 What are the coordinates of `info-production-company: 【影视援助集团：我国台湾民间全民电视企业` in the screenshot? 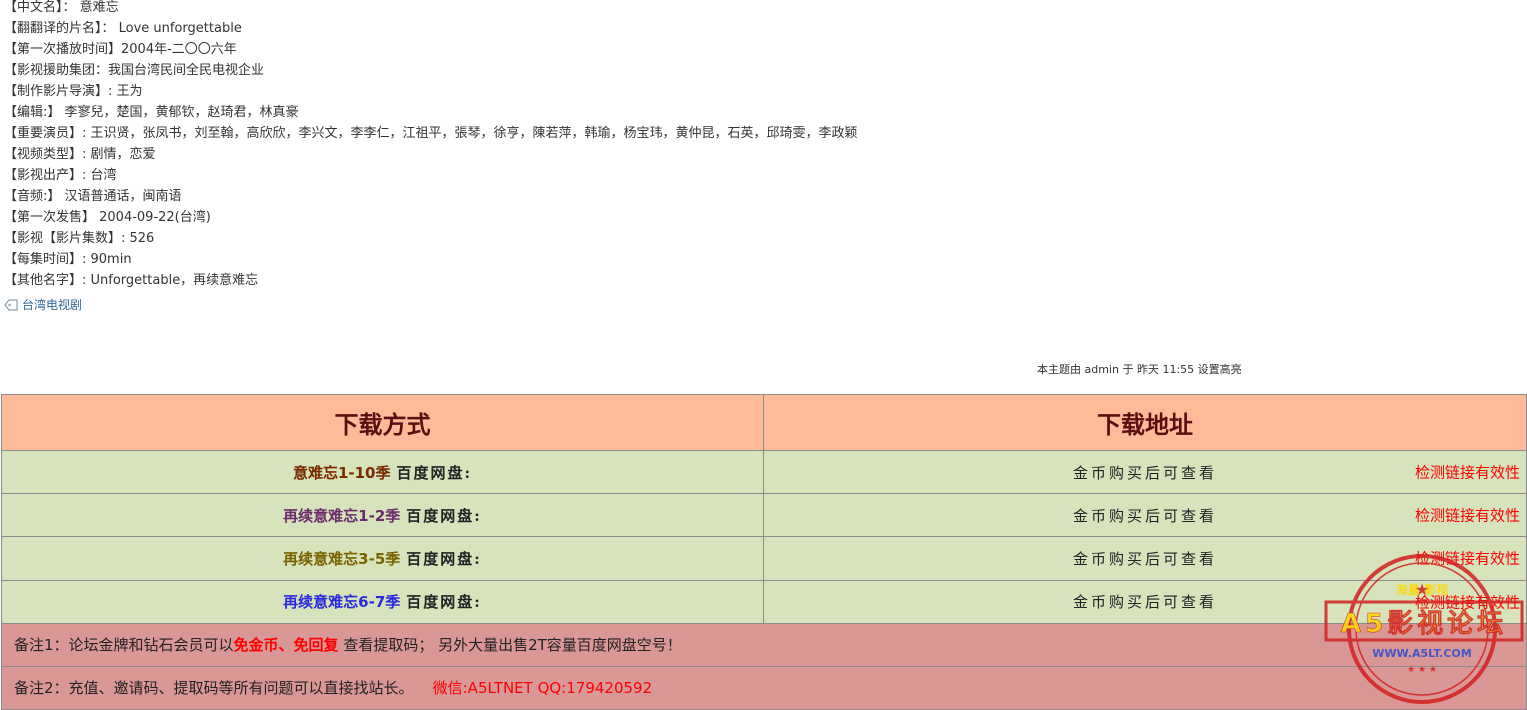 It's located at (134, 70).